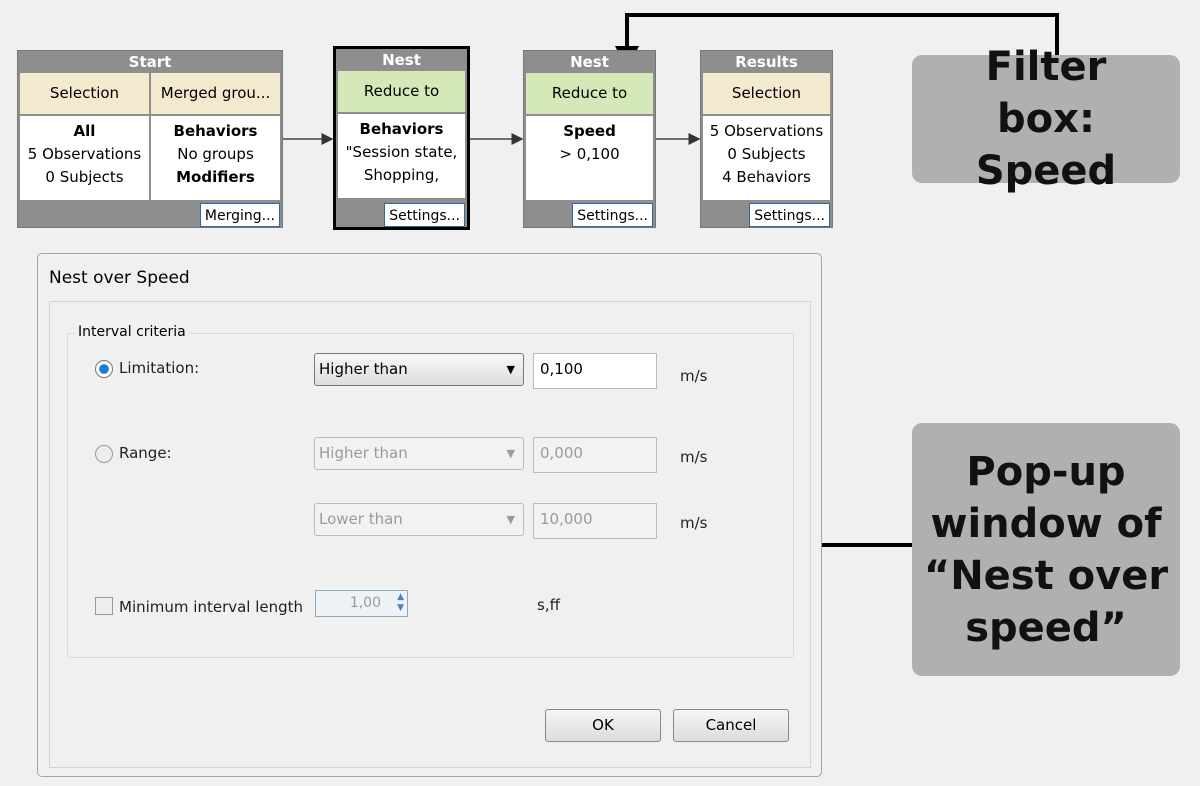 This screenshot has height=786, width=1200. I want to click on min-interval-spinner: 1,00 ▲ ▼, so click(361, 603).